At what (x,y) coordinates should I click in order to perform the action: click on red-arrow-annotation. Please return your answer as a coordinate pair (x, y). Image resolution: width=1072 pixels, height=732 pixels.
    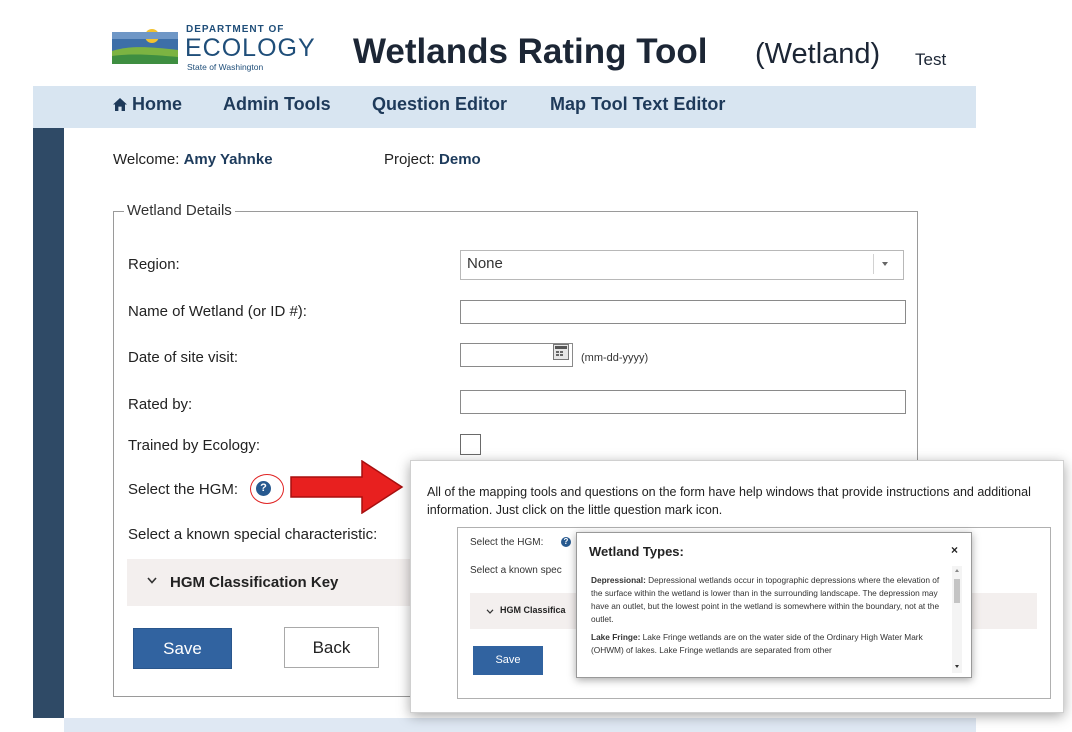
    Looking at the image, I should click on (347, 487).